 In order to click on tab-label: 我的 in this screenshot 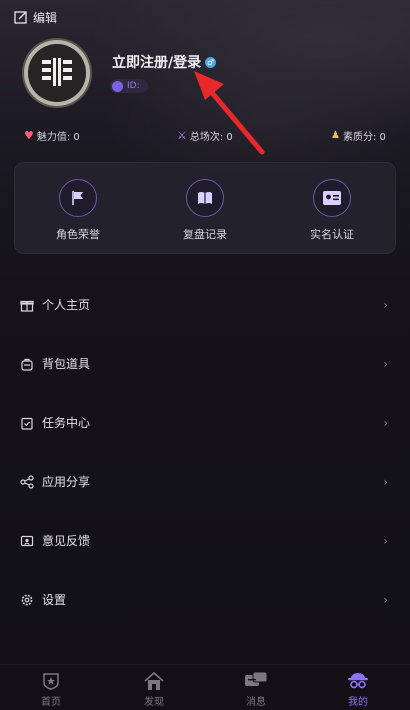, I will do `click(358, 702)`.